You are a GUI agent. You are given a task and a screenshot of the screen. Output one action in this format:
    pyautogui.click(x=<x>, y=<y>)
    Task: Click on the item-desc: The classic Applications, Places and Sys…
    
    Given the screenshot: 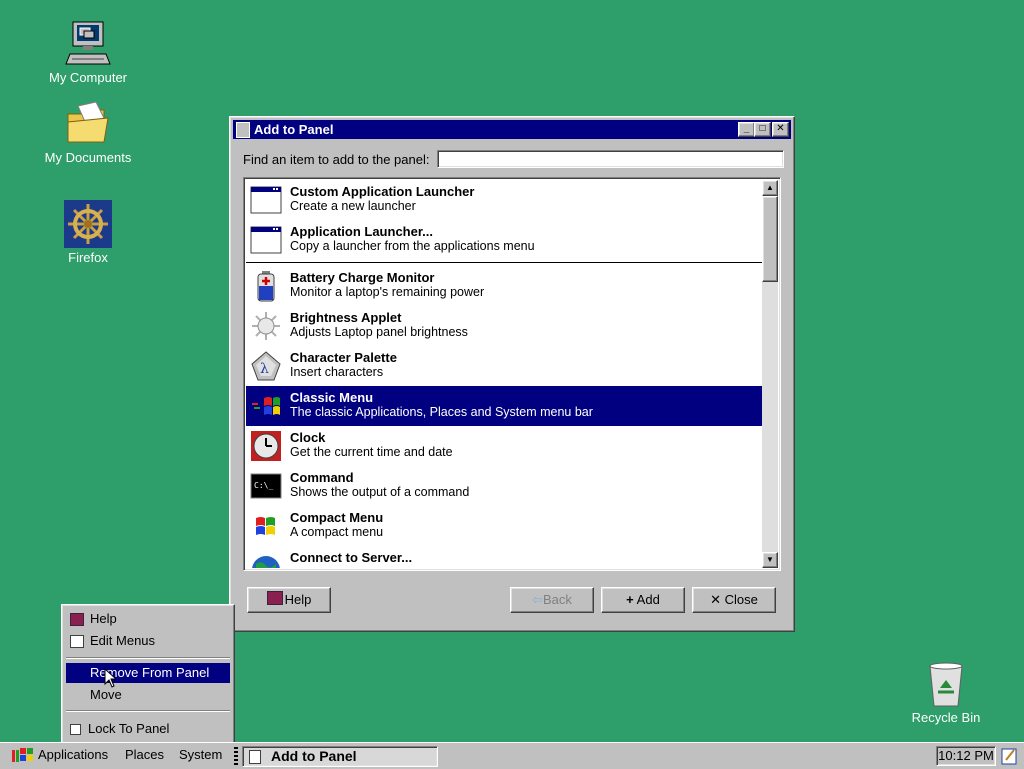 What is the action you would take?
    pyautogui.click(x=441, y=412)
    